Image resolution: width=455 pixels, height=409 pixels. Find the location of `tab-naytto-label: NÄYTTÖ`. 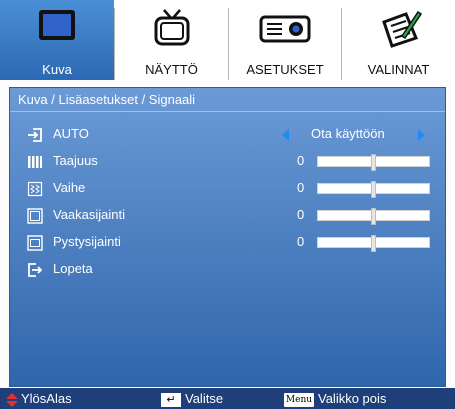

tab-naytto-label: NÄYTTÖ is located at coordinates (171, 69).